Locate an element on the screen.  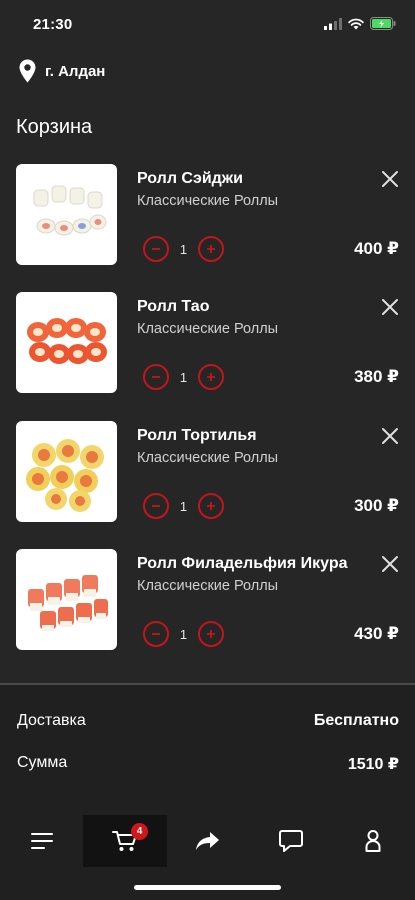
item-price: 430 ₽ is located at coordinates (376, 633).